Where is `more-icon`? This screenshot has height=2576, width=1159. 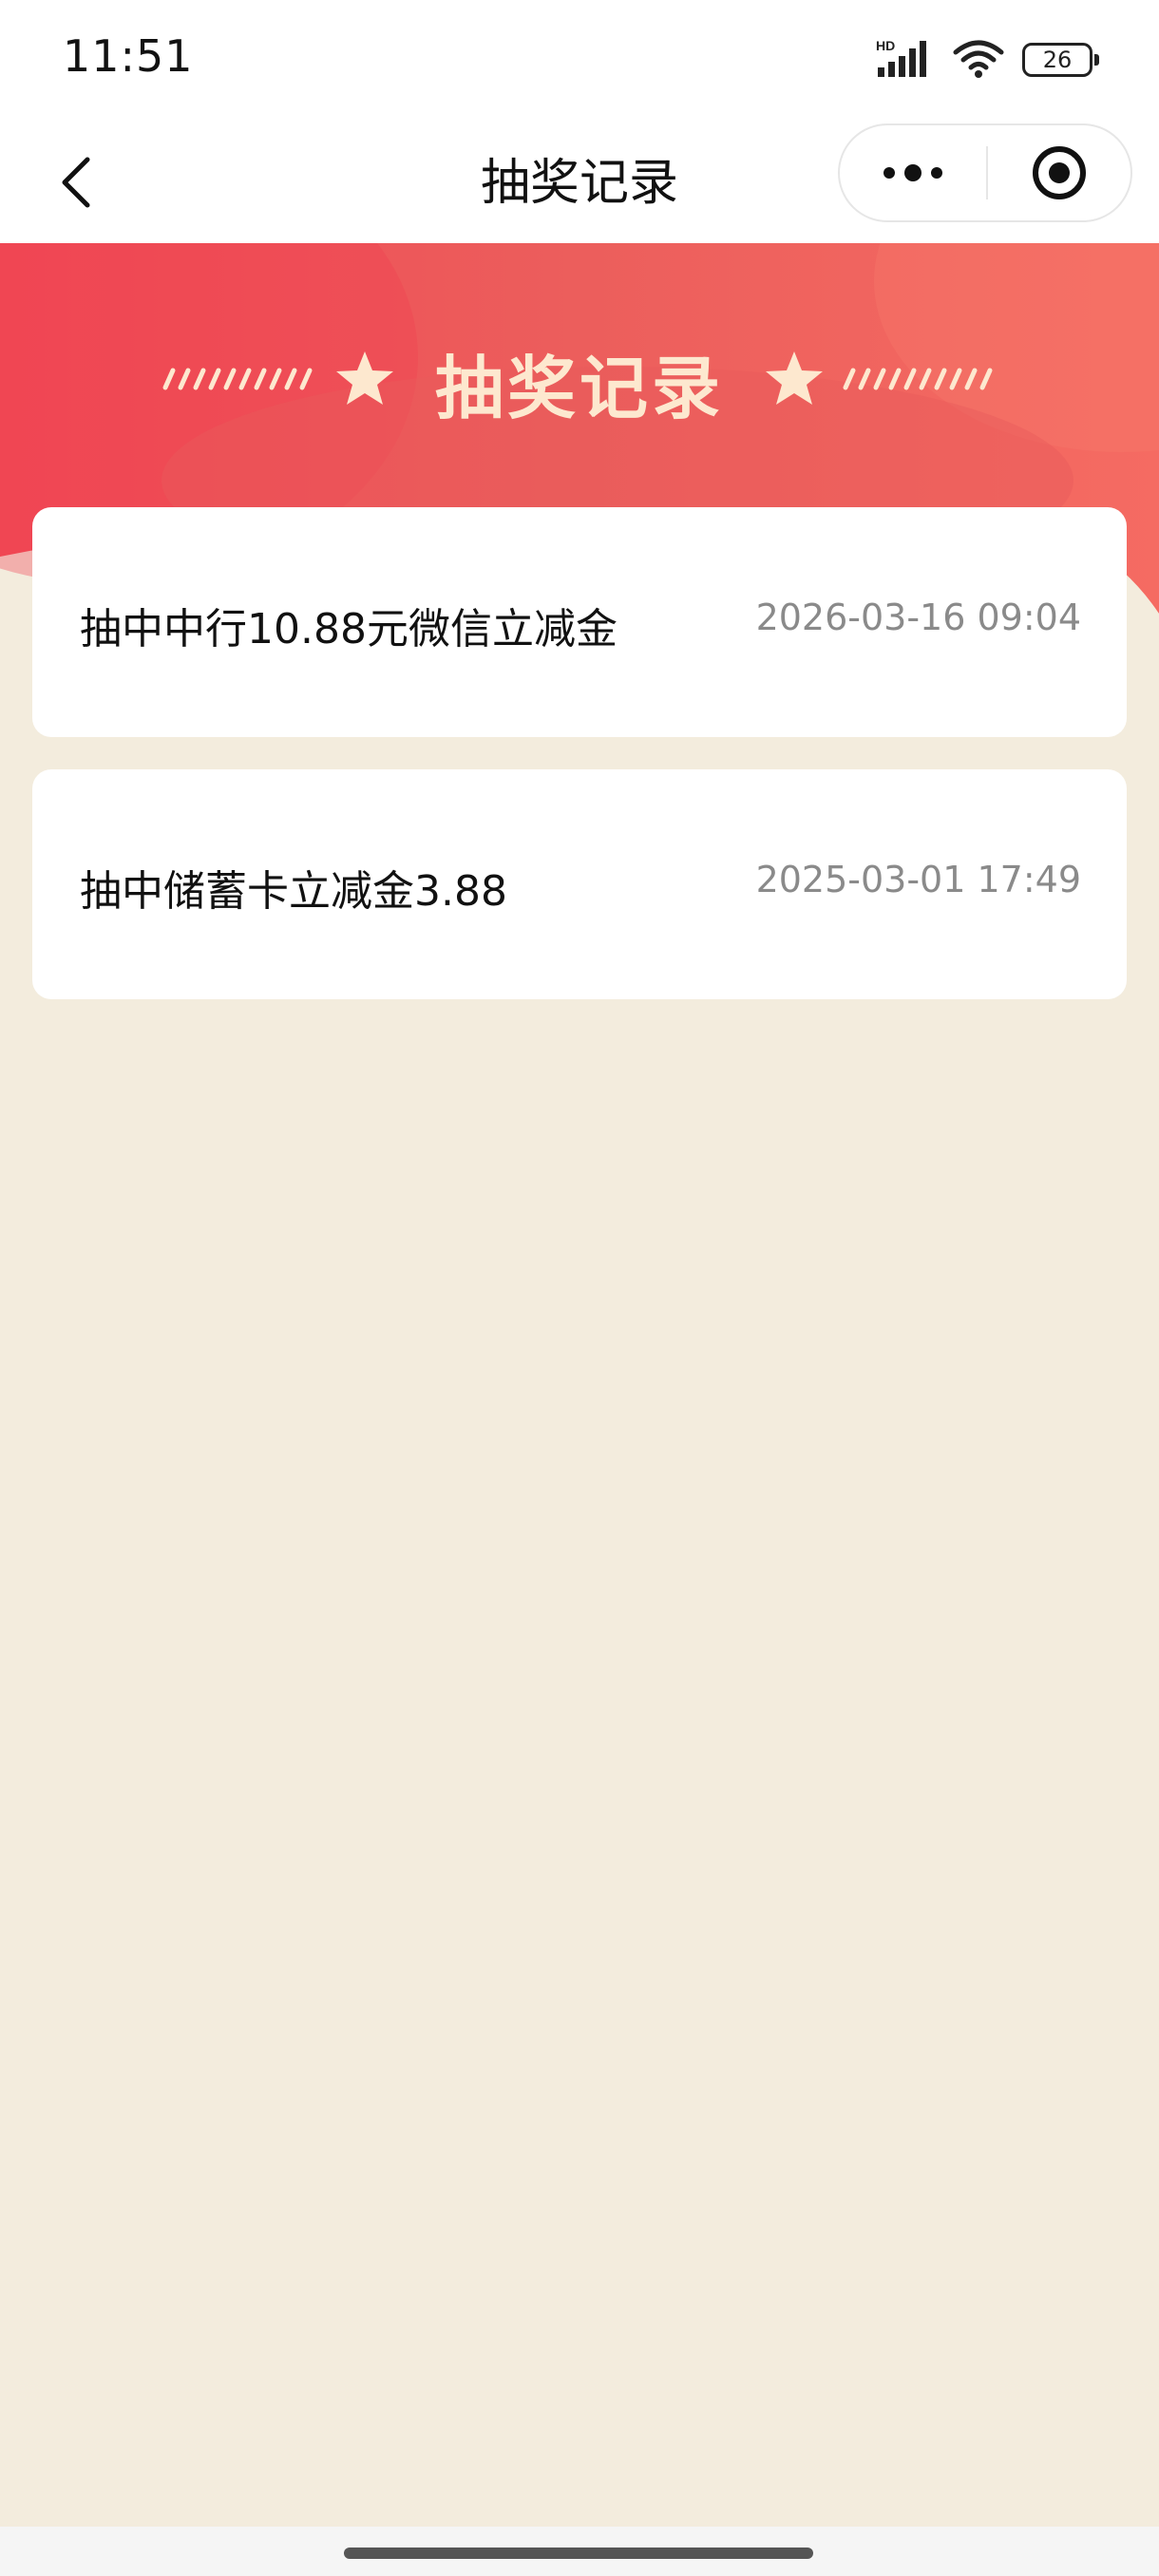
more-icon is located at coordinates (913, 172).